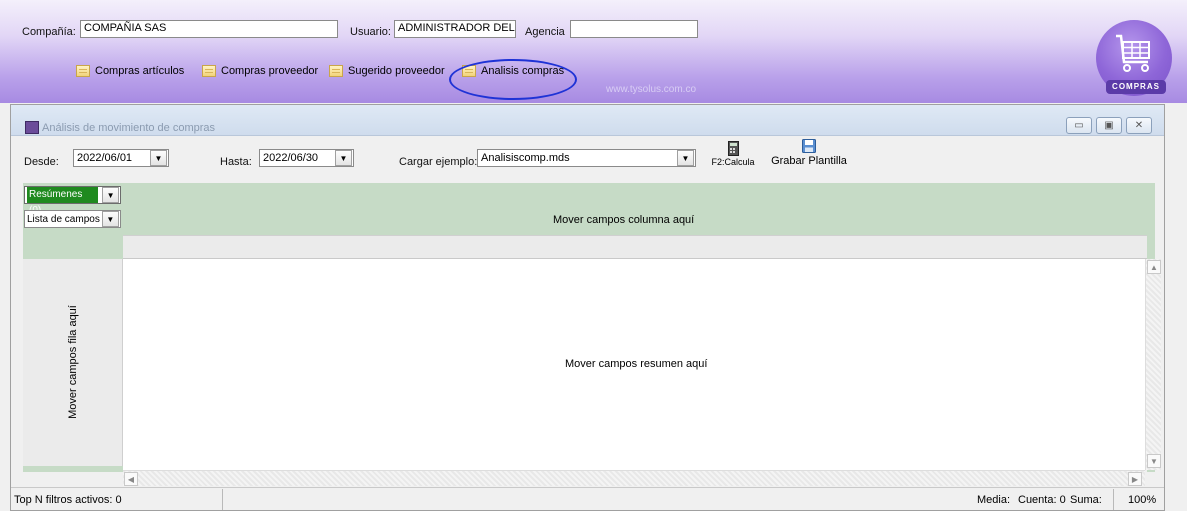 This screenshot has width=1187, height=511. What do you see at coordinates (1153, 364) in the screenshot?
I see `vertical-scrollbar: ▲ ▼` at bounding box center [1153, 364].